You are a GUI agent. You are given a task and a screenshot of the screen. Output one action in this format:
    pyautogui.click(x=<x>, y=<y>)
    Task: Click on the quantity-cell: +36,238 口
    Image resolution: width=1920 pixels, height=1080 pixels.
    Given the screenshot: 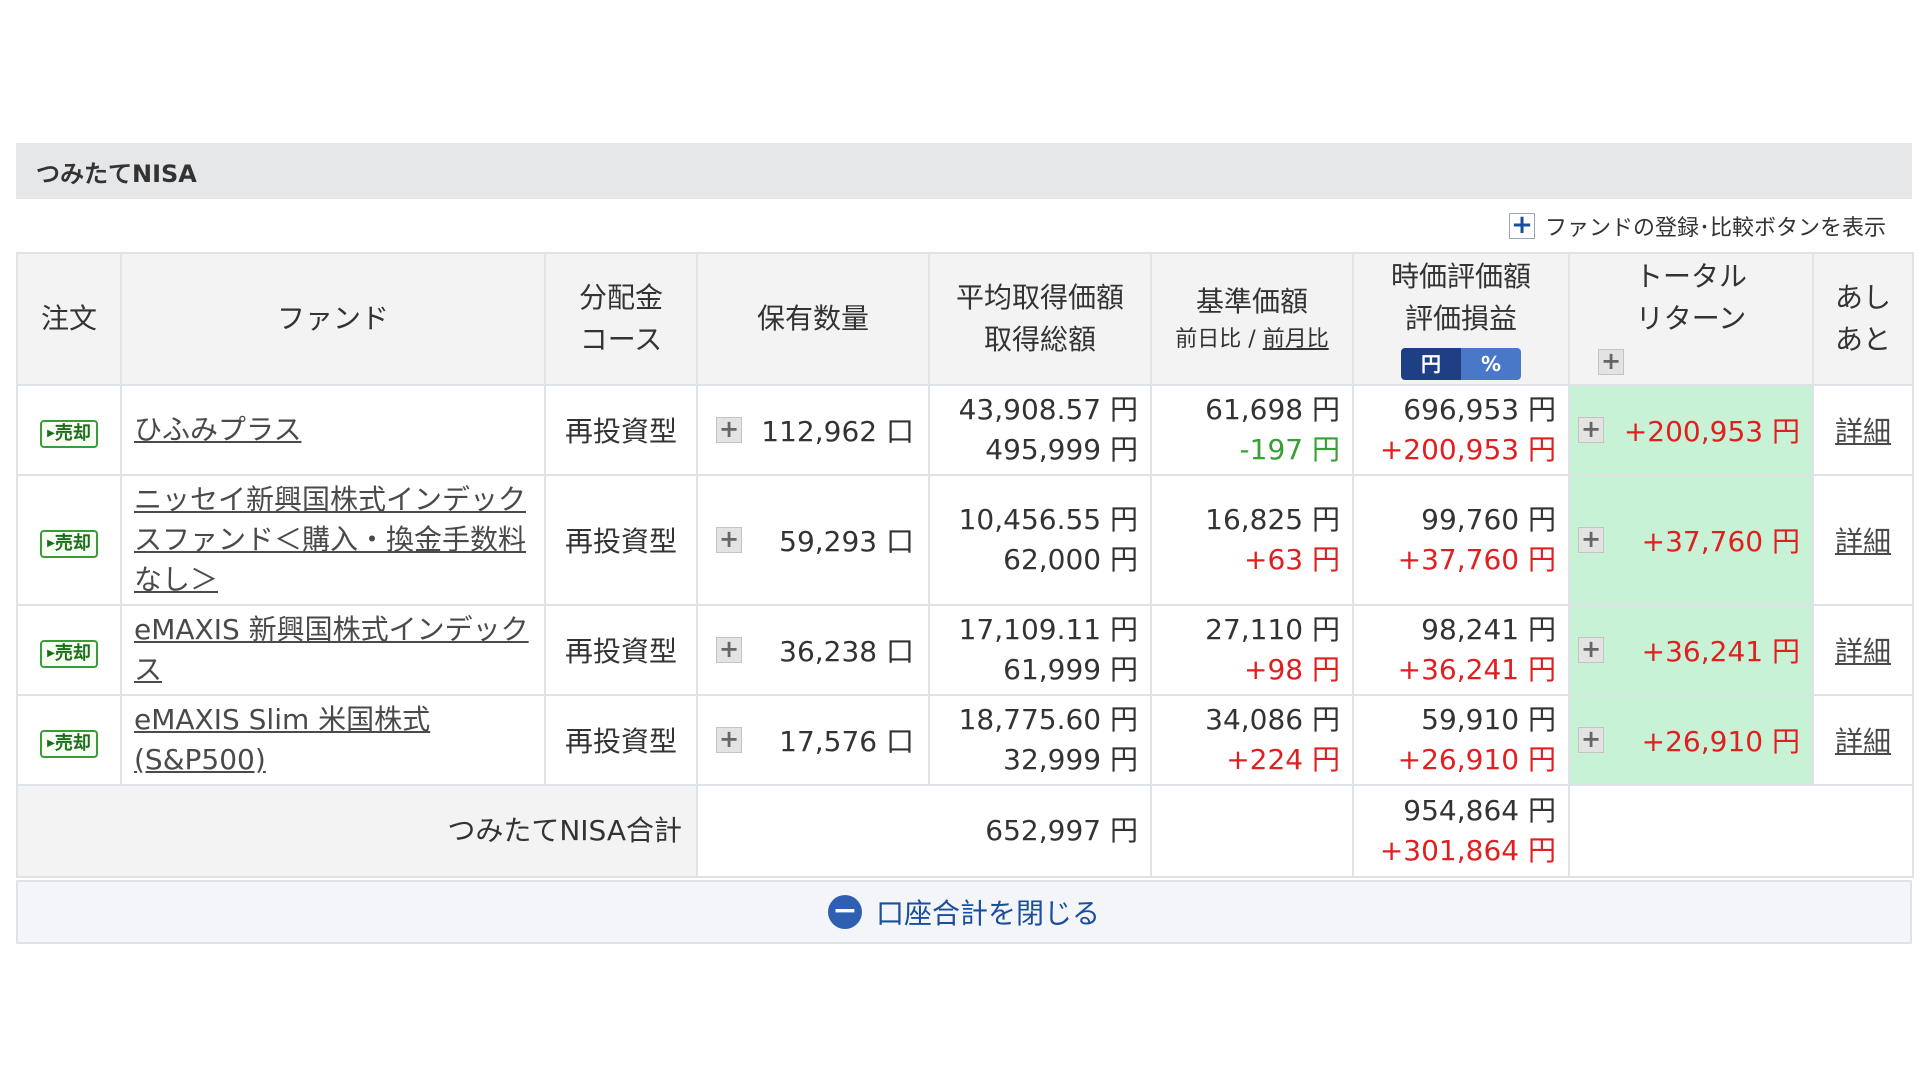 What is the action you would take?
    pyautogui.click(x=813, y=650)
    